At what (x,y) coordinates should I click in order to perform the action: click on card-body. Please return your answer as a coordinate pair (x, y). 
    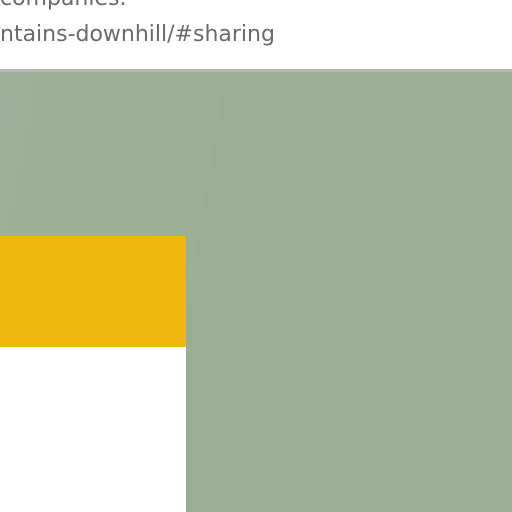
    Looking at the image, I should click on (93, 429).